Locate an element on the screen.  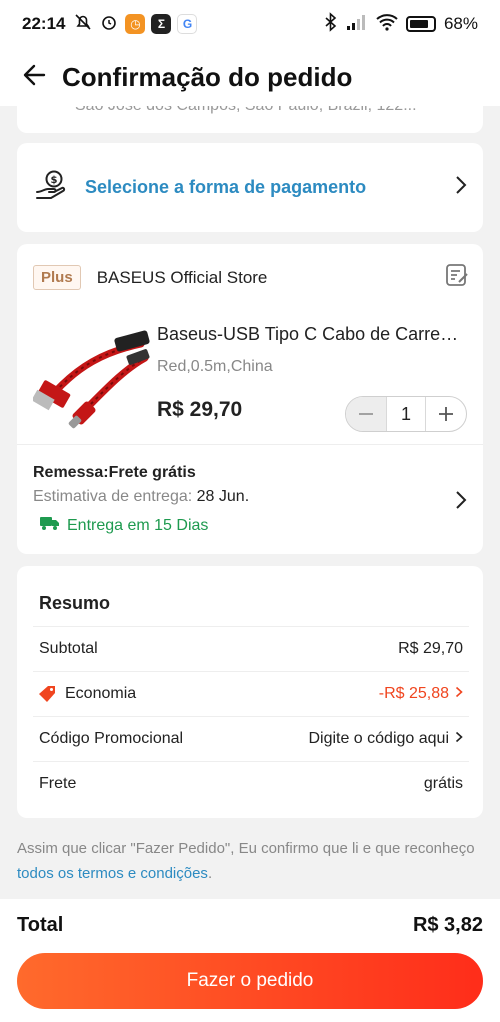
shipping-chevron-icon is located at coordinates (461, 502).